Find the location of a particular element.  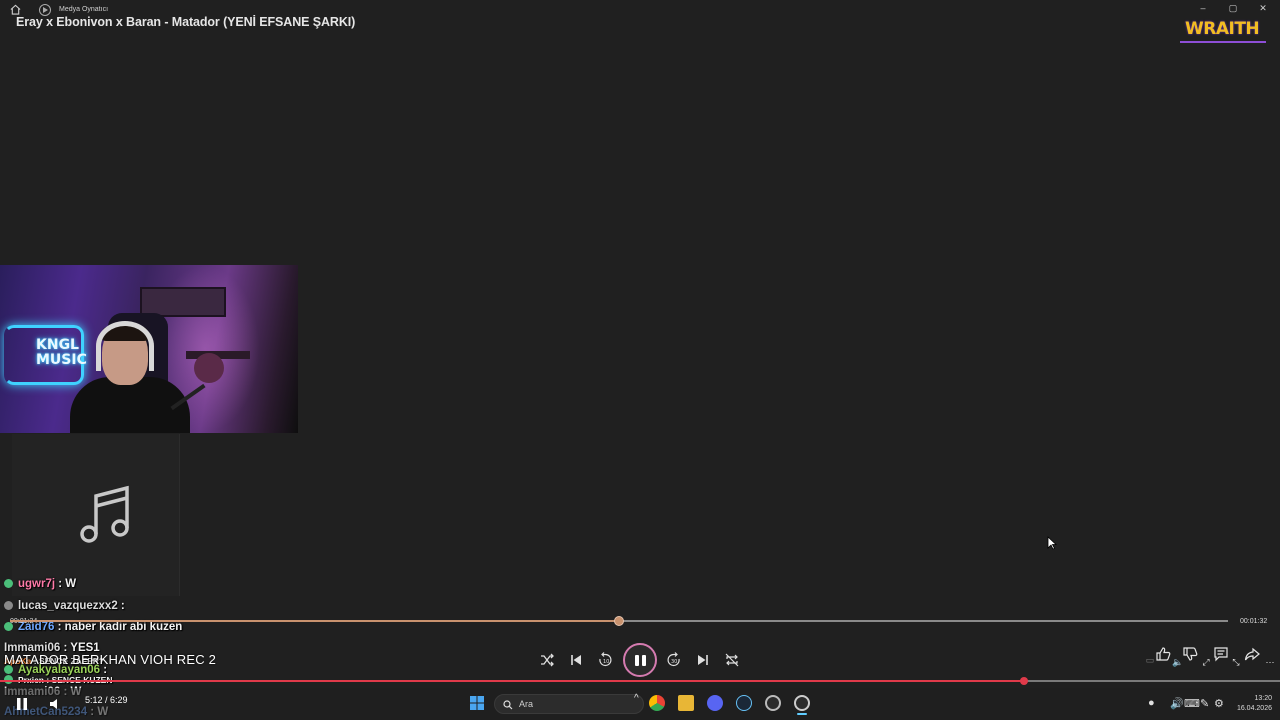

search-icon is located at coordinates (508, 705).